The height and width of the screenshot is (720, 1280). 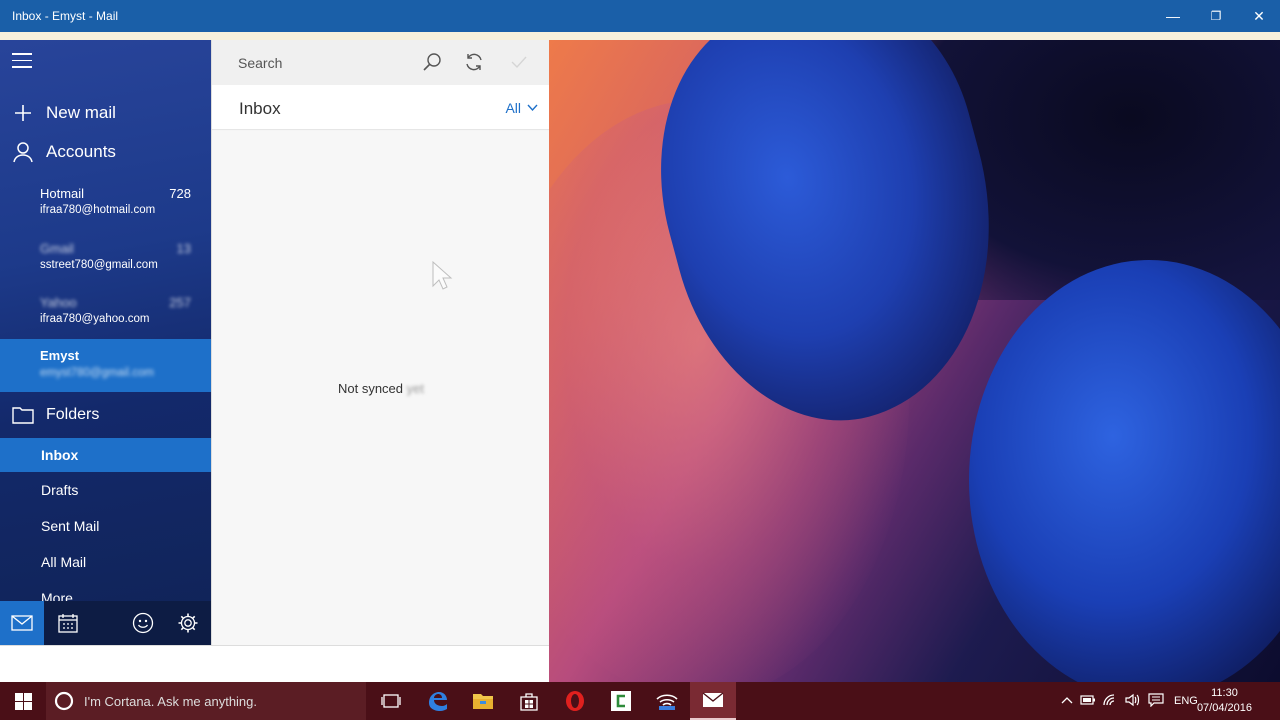 What do you see at coordinates (23, 701) in the screenshot?
I see `windows-start-icon` at bounding box center [23, 701].